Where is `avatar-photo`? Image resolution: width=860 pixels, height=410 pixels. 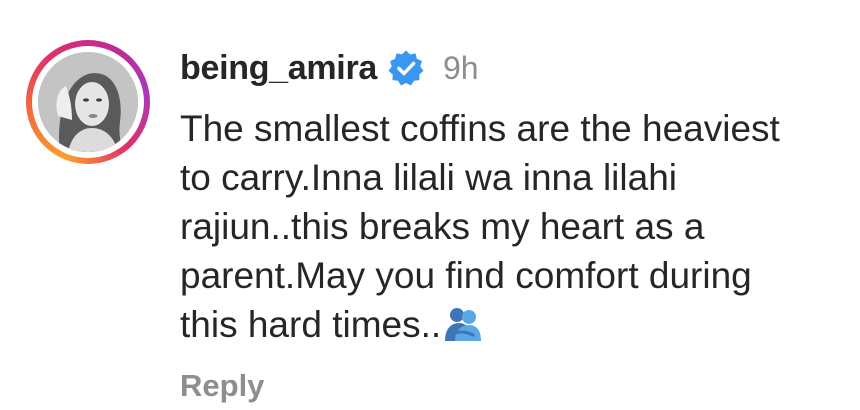 avatar-photo is located at coordinates (88, 102).